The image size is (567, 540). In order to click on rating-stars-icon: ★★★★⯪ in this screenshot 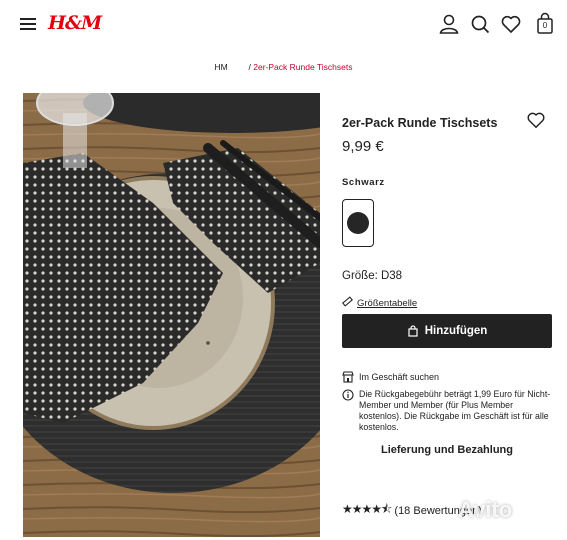, I will do `click(367, 509)`.